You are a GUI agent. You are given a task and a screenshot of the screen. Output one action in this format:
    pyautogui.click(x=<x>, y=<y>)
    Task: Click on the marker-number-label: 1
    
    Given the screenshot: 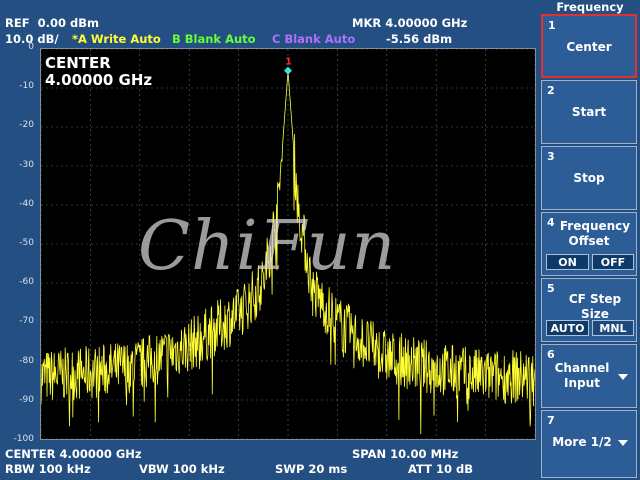 What is the action you would take?
    pyautogui.click(x=288, y=62)
    